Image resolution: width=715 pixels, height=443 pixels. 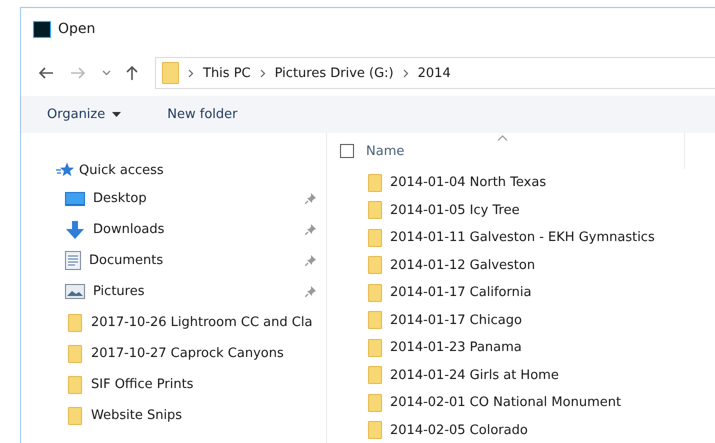 I want to click on quick-access-link: Quick access, so click(x=121, y=170).